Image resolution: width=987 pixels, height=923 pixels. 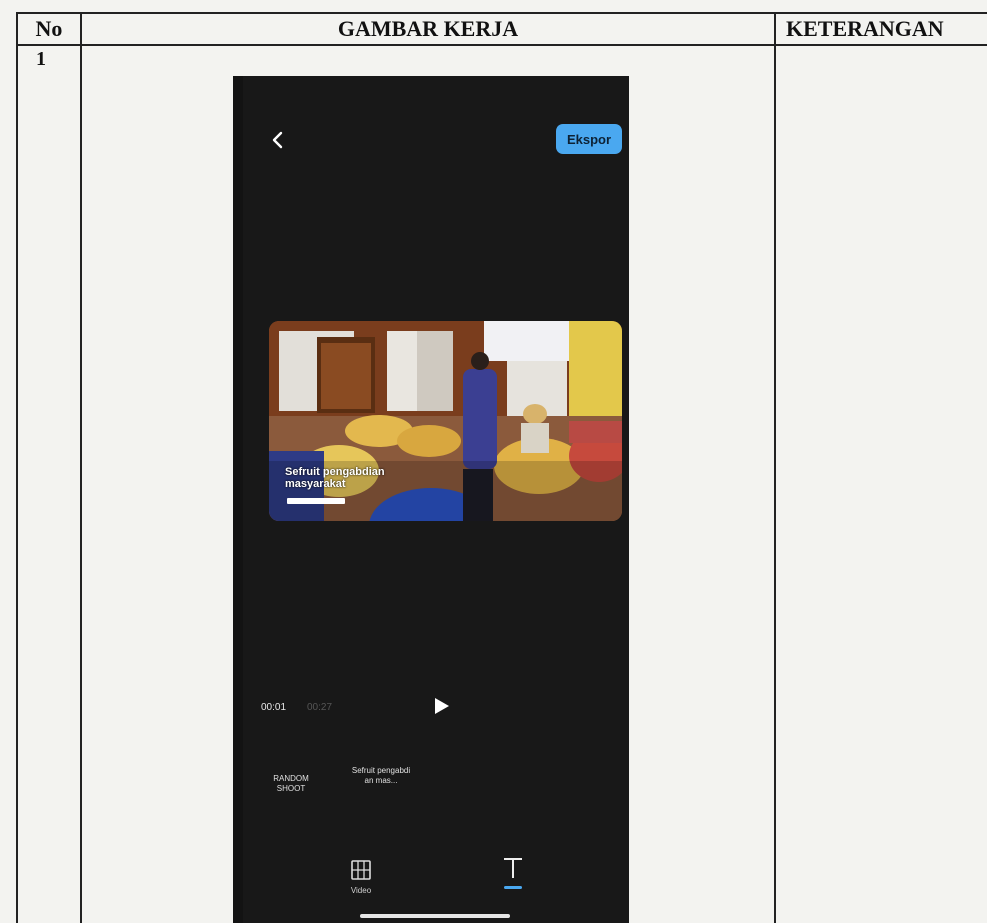 What do you see at coordinates (274, 707) in the screenshot?
I see `current-time: 00:01` at bounding box center [274, 707].